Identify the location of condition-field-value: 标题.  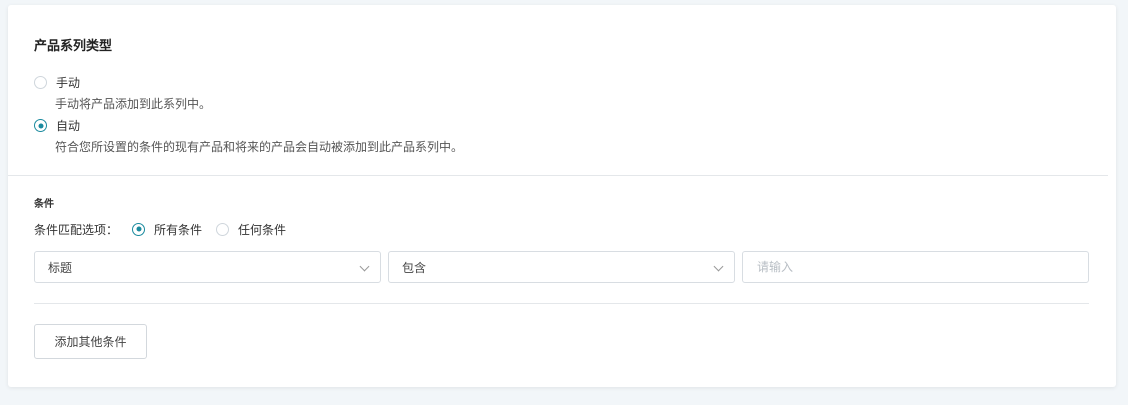
(60, 267).